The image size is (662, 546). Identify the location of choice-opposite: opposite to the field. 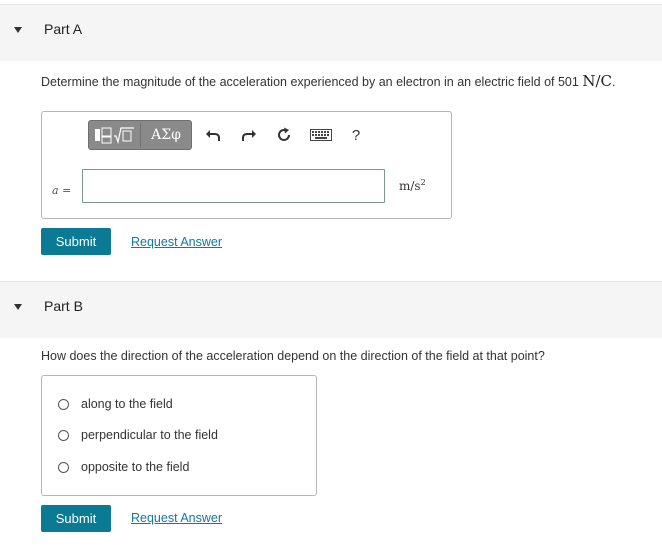
(123, 467).